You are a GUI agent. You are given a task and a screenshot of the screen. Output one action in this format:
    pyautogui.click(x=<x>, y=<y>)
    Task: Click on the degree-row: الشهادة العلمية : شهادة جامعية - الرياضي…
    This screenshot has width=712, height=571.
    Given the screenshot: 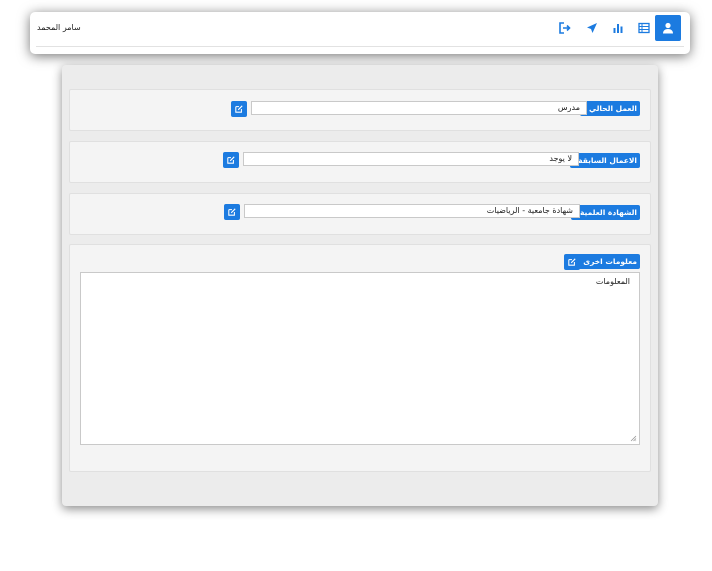 What is the action you would take?
    pyautogui.click(x=360, y=214)
    